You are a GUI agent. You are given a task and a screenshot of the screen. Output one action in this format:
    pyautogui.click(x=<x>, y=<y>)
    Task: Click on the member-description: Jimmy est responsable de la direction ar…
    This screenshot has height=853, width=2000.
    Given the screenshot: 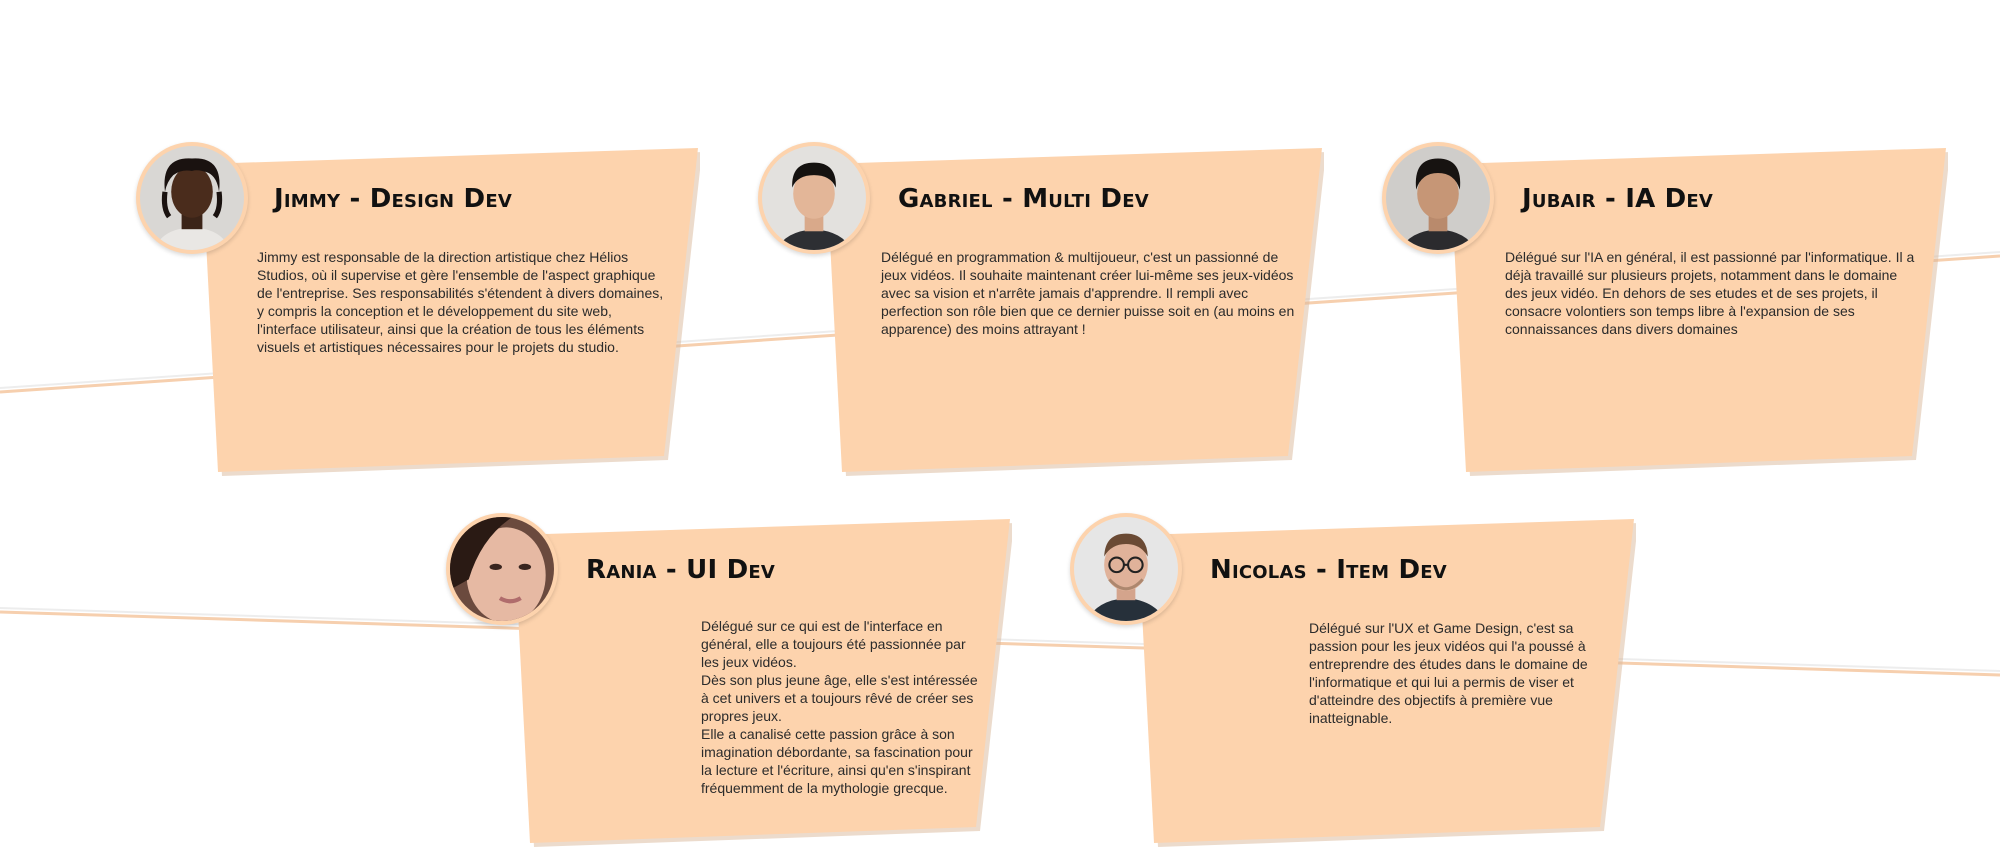 What is the action you would take?
    pyautogui.click(x=460, y=302)
    